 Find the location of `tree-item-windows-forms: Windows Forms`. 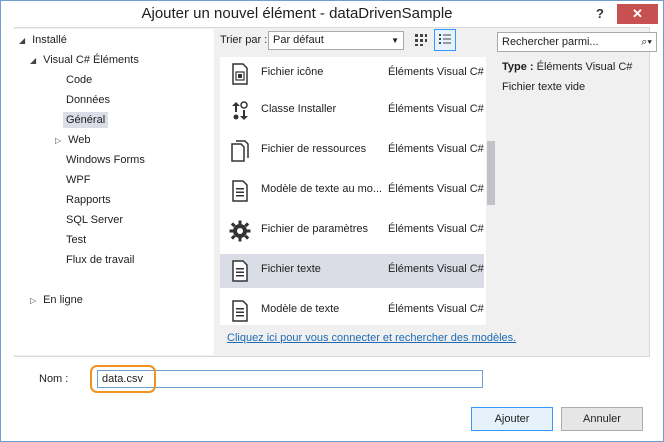

tree-item-windows-forms: Windows Forms is located at coordinates (105, 160).